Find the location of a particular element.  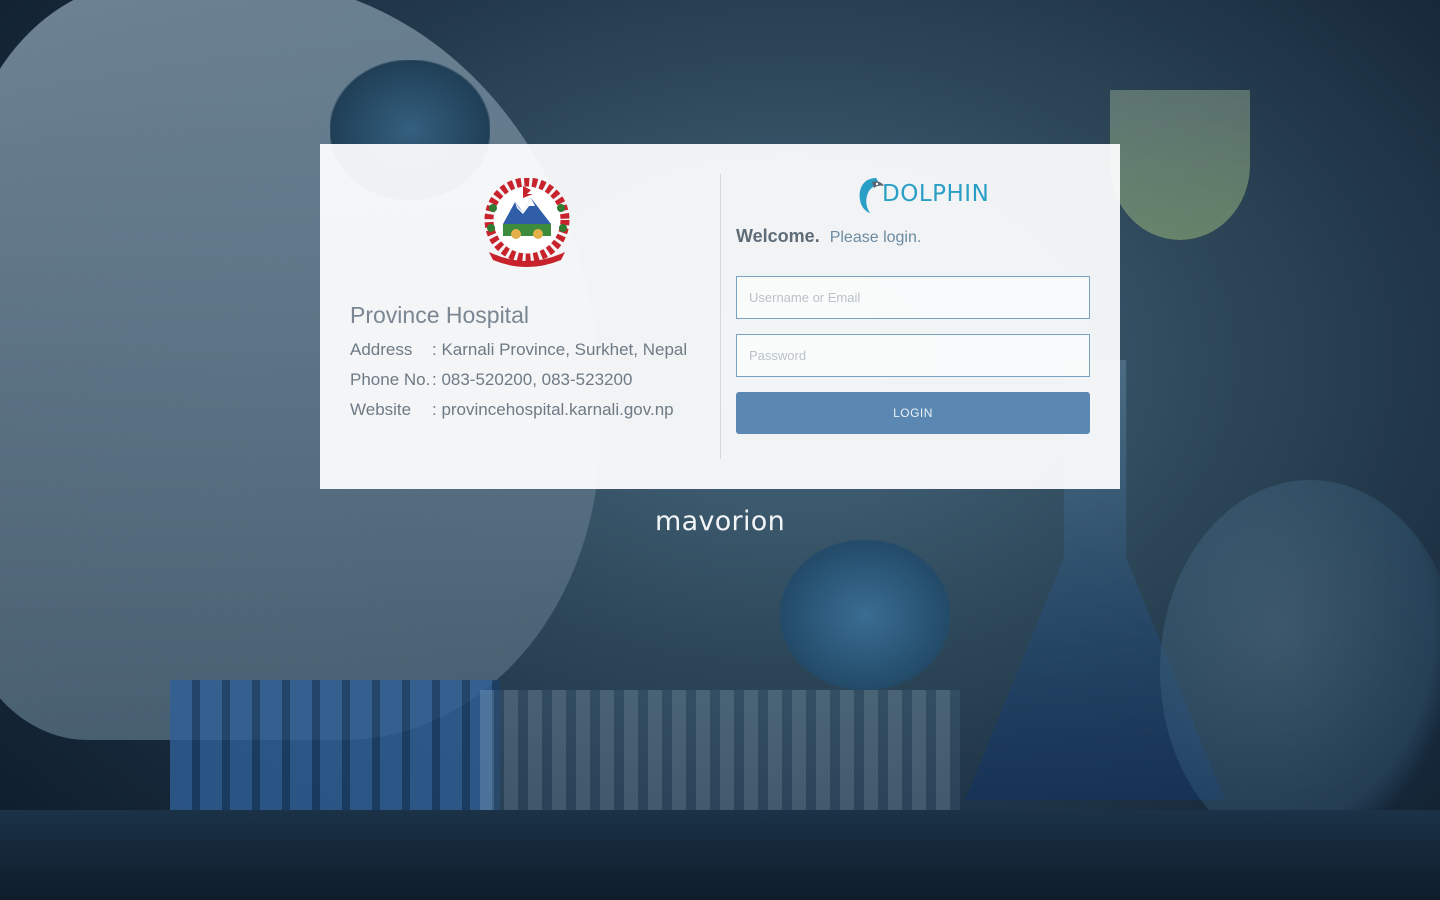

phone-label: Phone No. is located at coordinates (390, 379).